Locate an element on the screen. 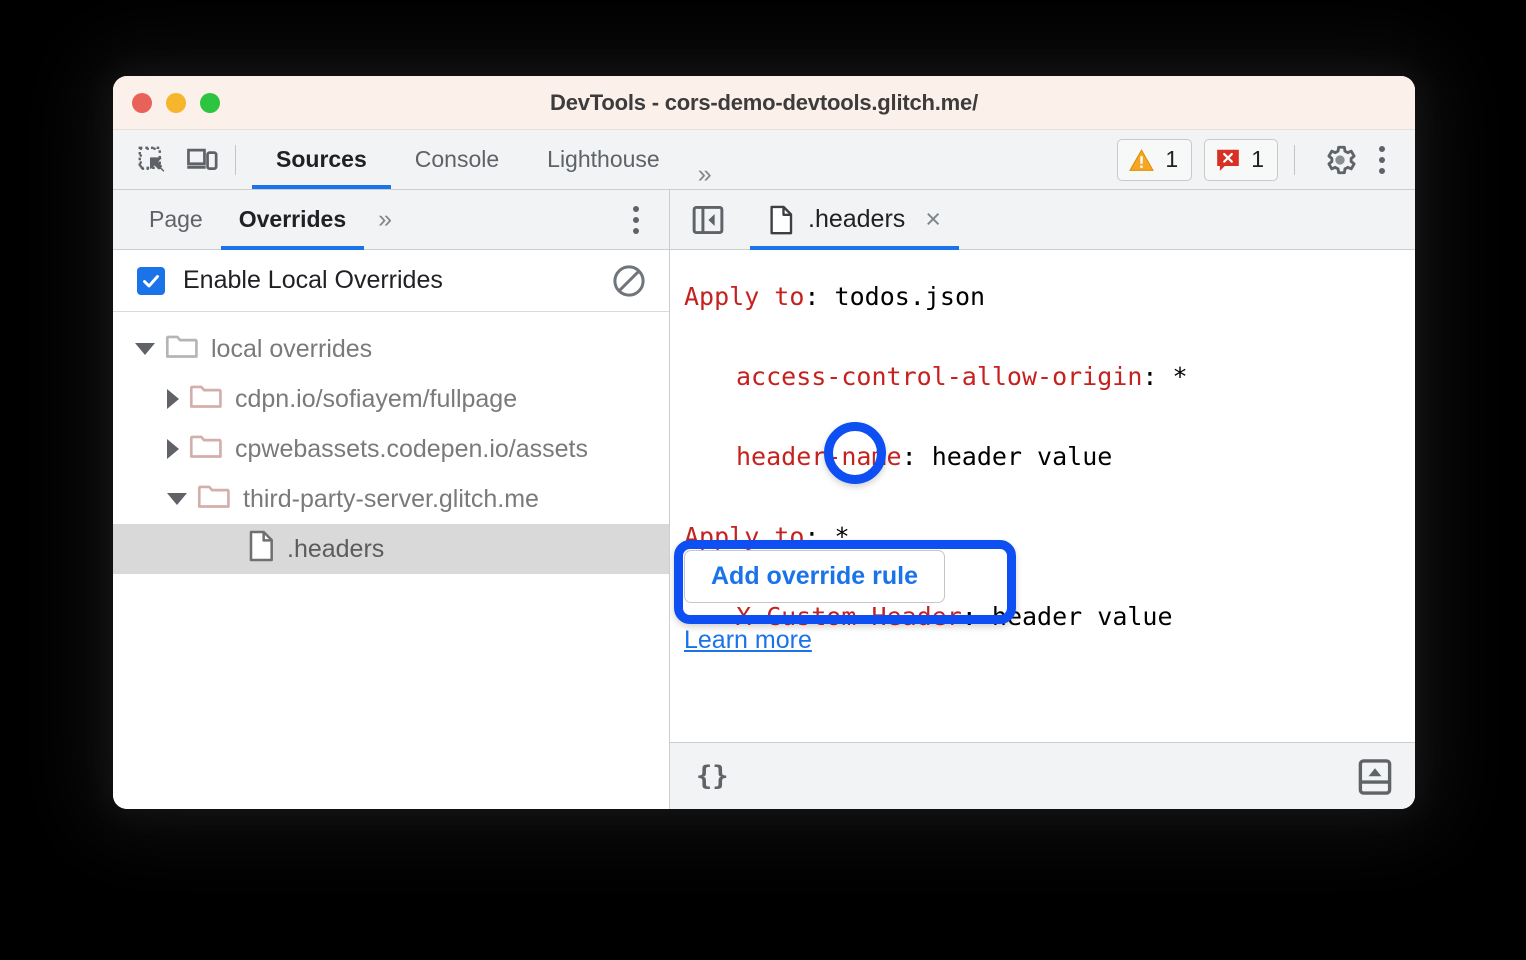 The height and width of the screenshot is (960, 1526). tab-lighthouse-label: Lighthouse is located at coordinates (603, 159).